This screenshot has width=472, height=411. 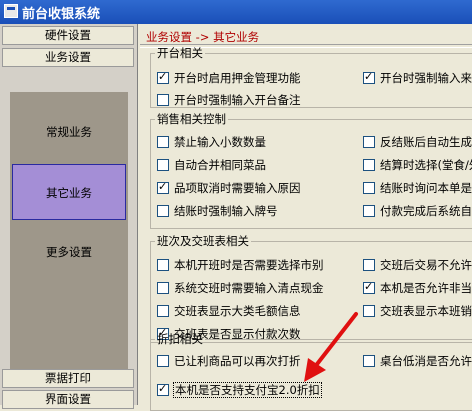 I want to click on checkbox-cancel-reason: 品项取消时需要输入原因, so click(x=229, y=189).